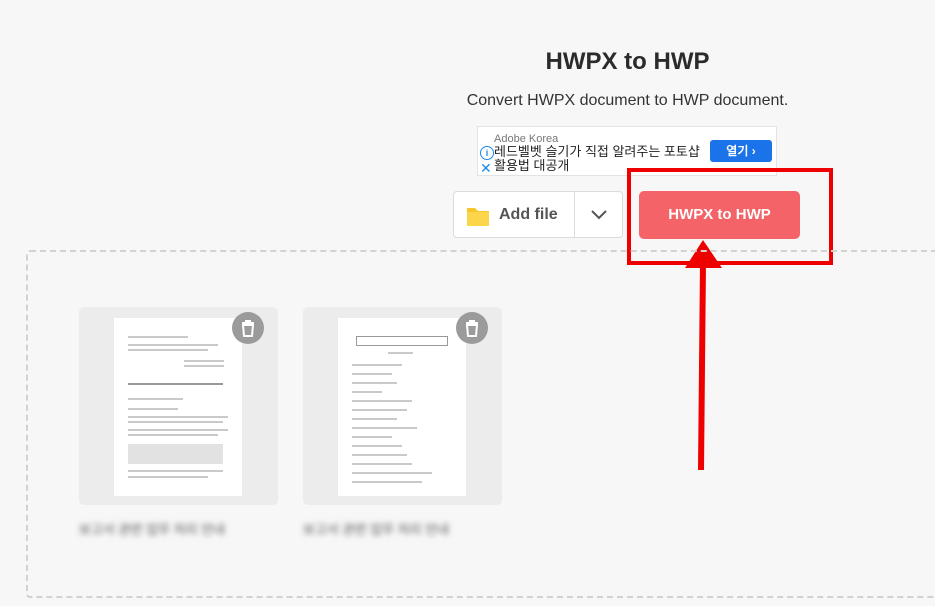 The image size is (935, 606). Describe the element at coordinates (719, 215) in the screenshot. I see `convert-button: HWPX to HWP` at that location.